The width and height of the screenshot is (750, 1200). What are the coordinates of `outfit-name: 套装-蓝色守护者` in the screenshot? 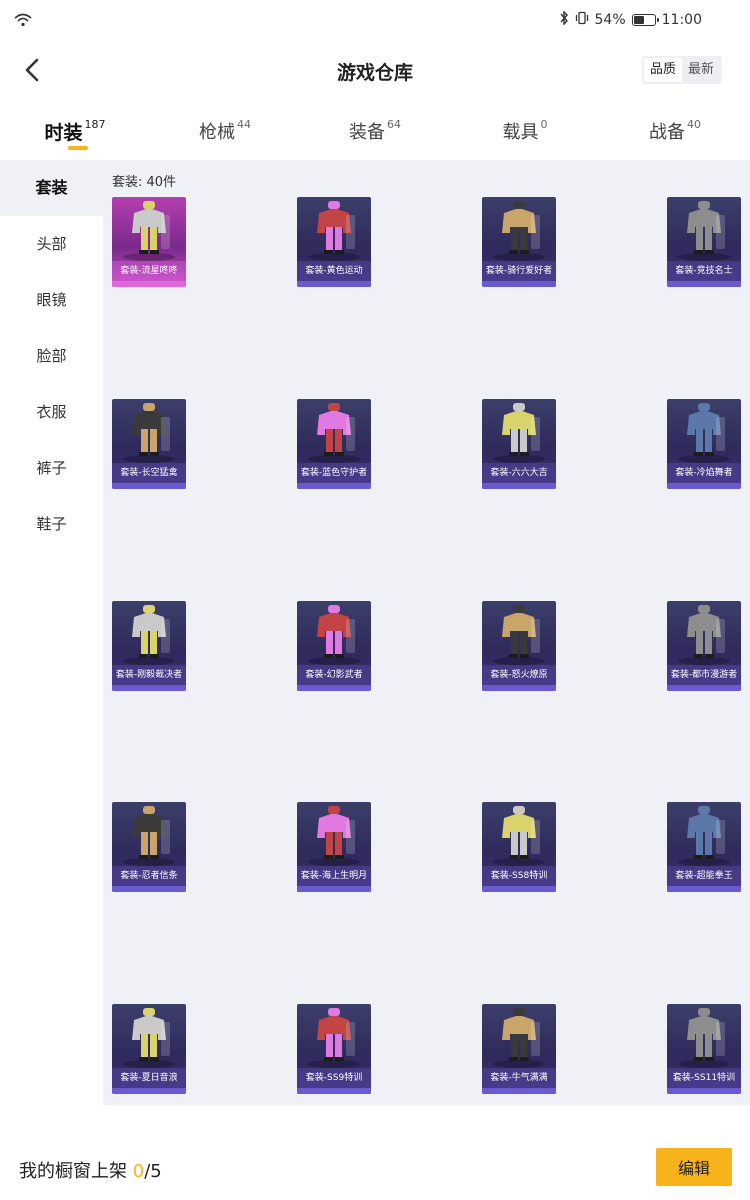 It's located at (334, 473).